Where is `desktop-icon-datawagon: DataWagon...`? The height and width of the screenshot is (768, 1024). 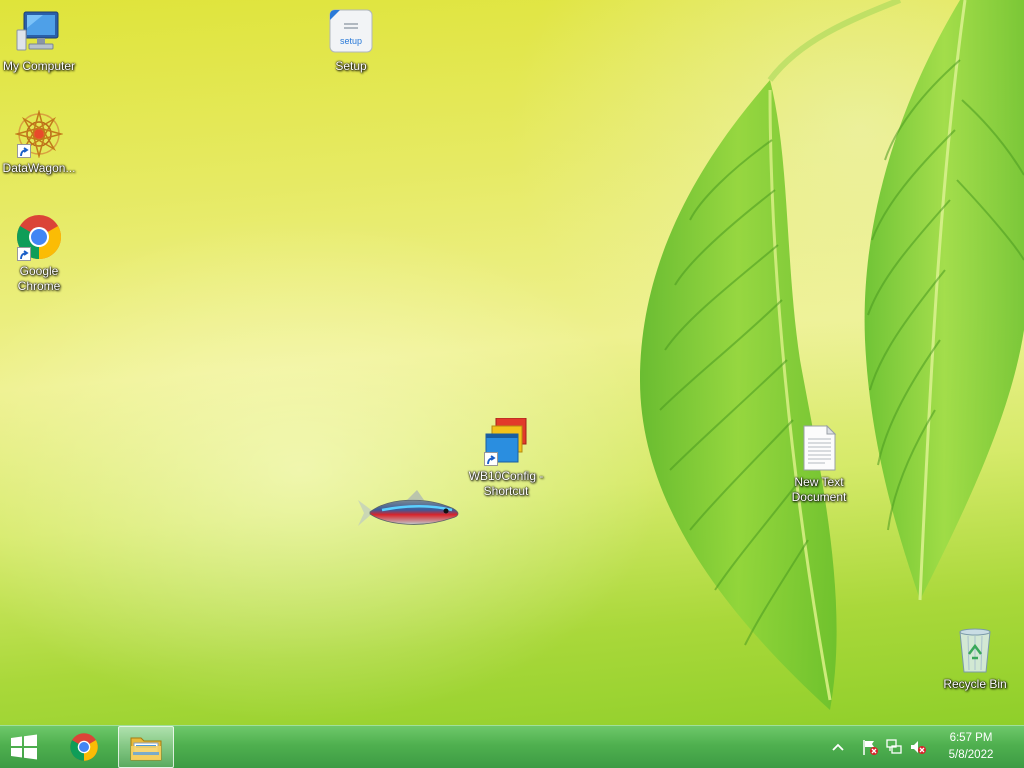 desktop-icon-datawagon: DataWagon... is located at coordinates (40, 142).